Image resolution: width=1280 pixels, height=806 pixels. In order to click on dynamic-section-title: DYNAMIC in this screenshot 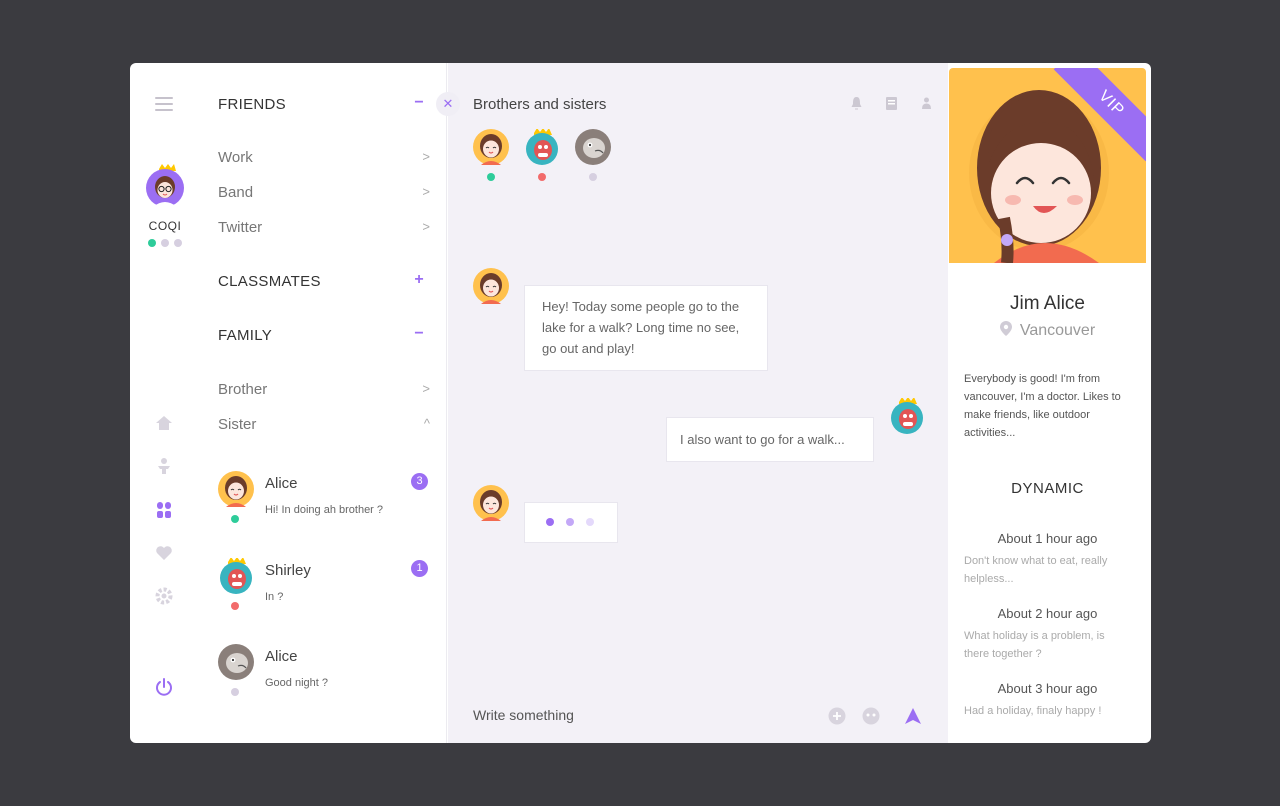, I will do `click(1047, 488)`.